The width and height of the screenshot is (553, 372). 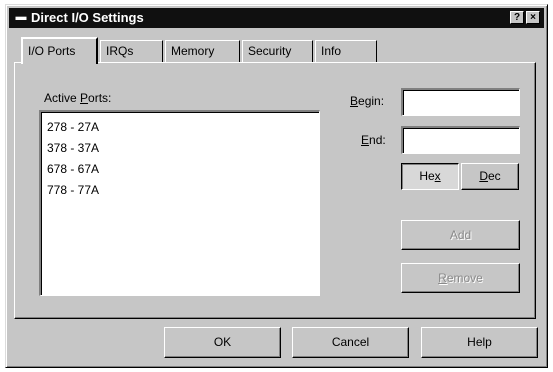 I want to click on help-icon: ?, so click(x=517, y=17).